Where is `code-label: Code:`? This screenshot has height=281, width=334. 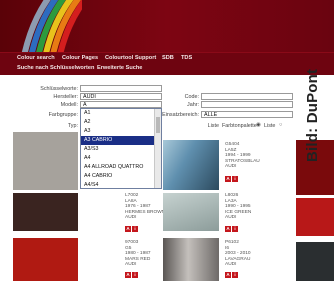
code-label: Code: is located at coordinates (191, 97).